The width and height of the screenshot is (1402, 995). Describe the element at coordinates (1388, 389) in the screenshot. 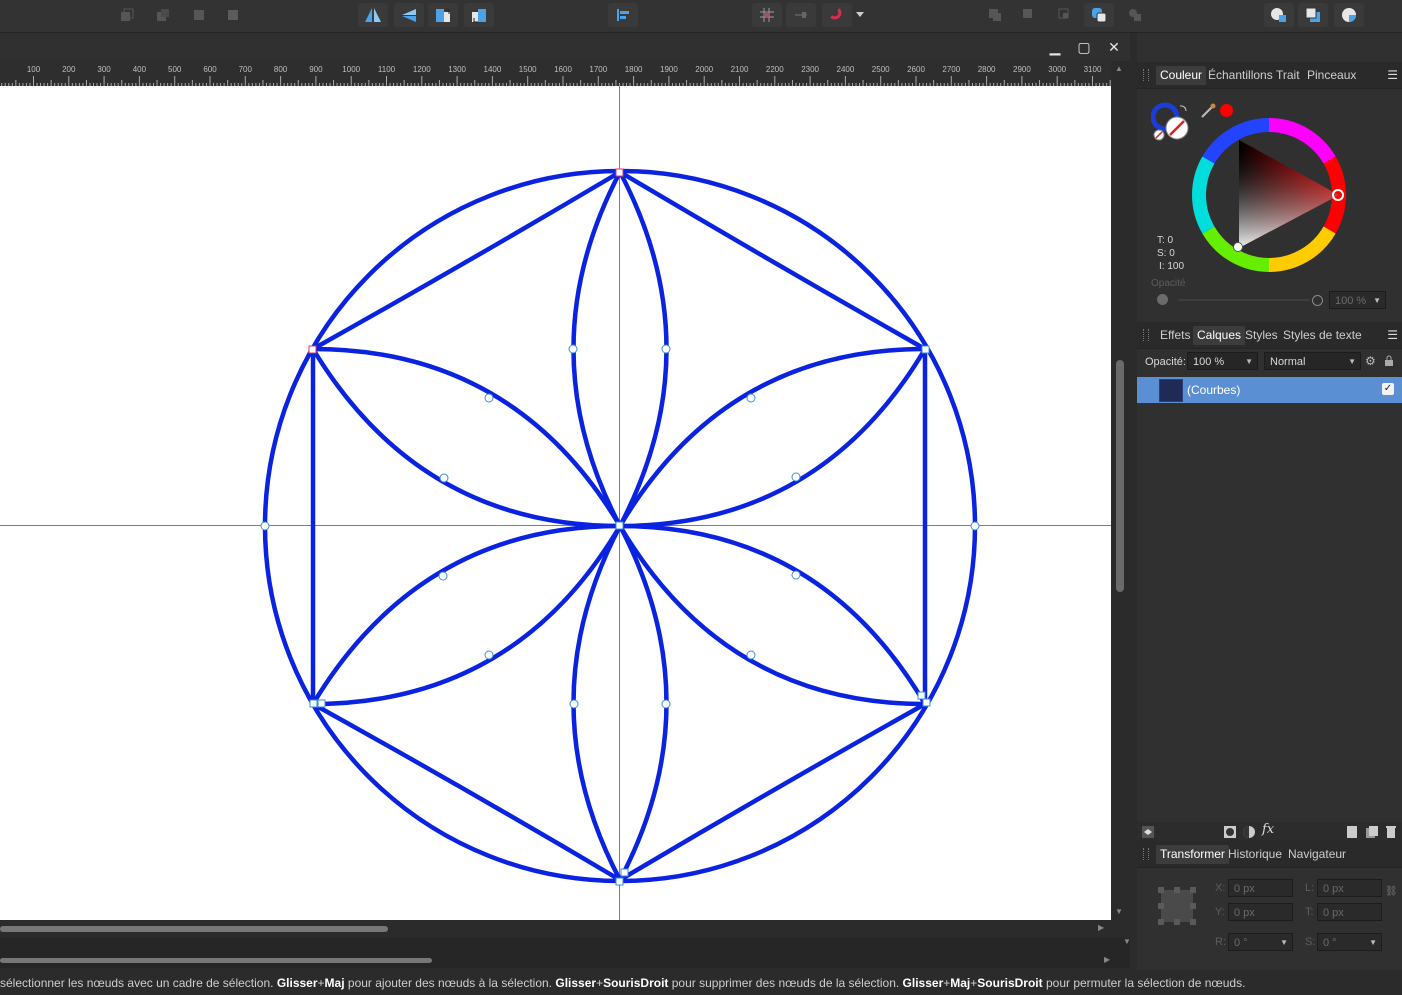

I see `layer-visibility-checkbox: ✓` at that location.